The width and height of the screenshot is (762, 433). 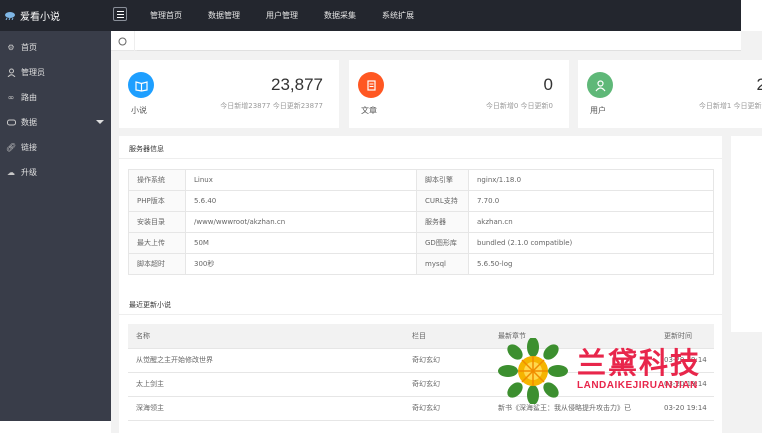 I want to click on stat-card-novels: 23,877 小说 今日新增23877 今日更新23877, so click(x=229, y=94).